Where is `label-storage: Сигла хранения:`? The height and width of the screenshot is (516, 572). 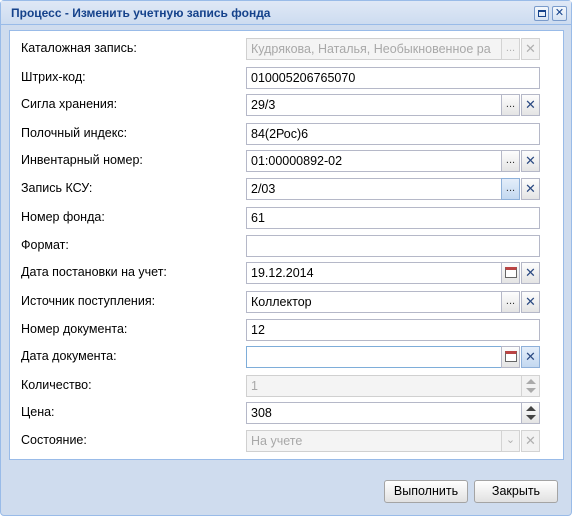 label-storage: Сигла хранения: is located at coordinates (69, 104).